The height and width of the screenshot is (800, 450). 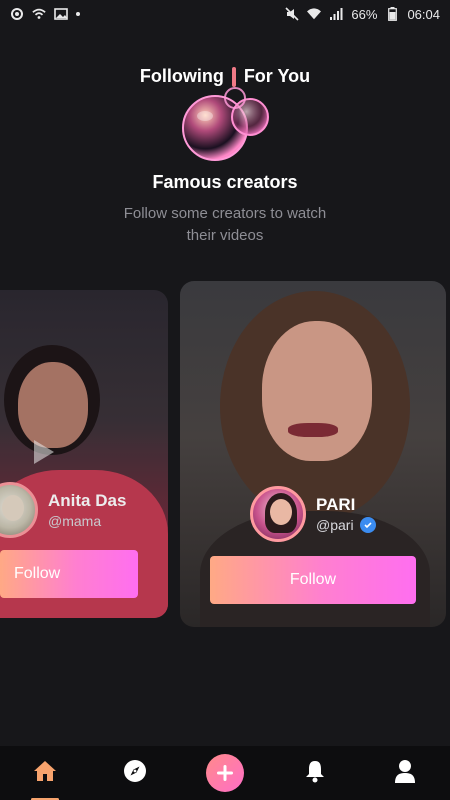 I want to click on battery-icon, so click(x=392, y=14).